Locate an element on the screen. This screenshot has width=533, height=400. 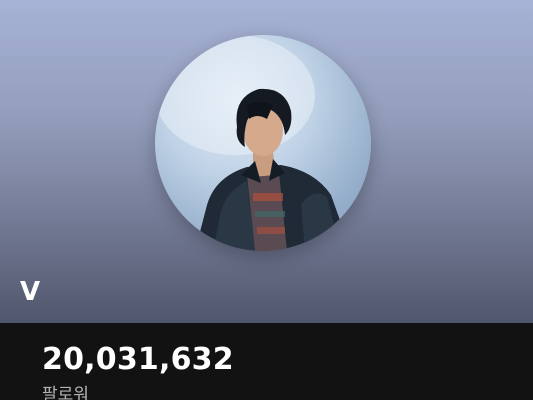
follower-count: 20,031,632 is located at coordinates (138, 359).